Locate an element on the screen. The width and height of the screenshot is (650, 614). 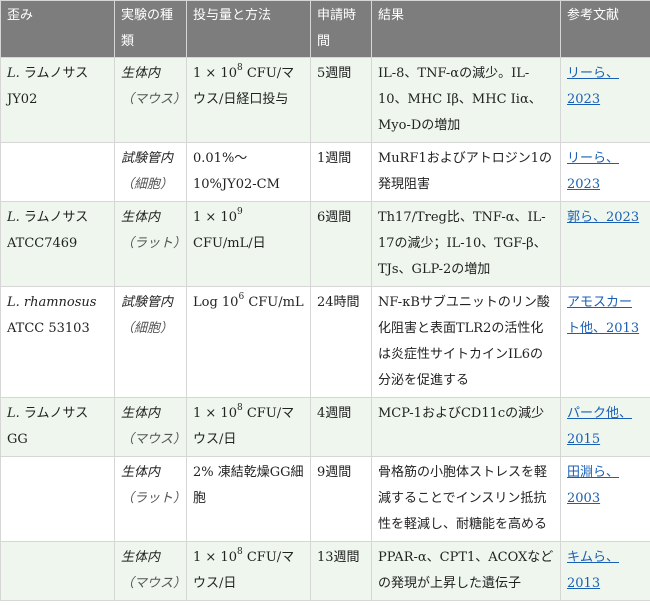
duration-cell: 24時間 is located at coordinates (341, 342).